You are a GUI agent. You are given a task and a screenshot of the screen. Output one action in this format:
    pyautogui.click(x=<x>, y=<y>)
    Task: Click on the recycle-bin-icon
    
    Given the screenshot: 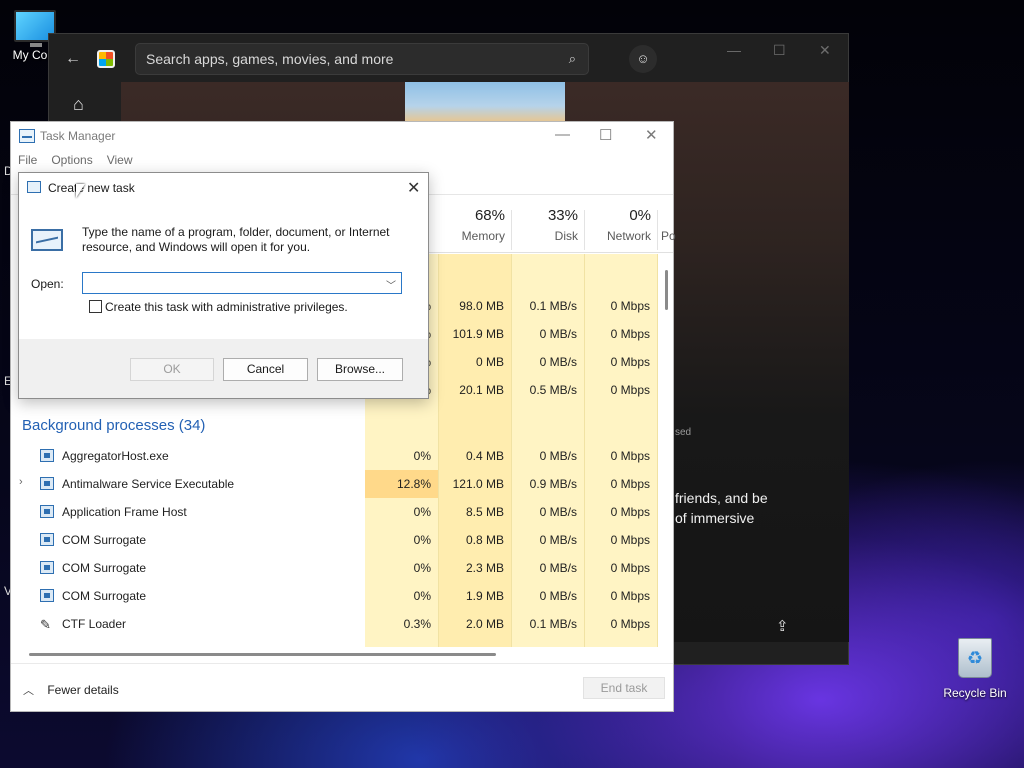 What is the action you would take?
    pyautogui.click(x=975, y=658)
    